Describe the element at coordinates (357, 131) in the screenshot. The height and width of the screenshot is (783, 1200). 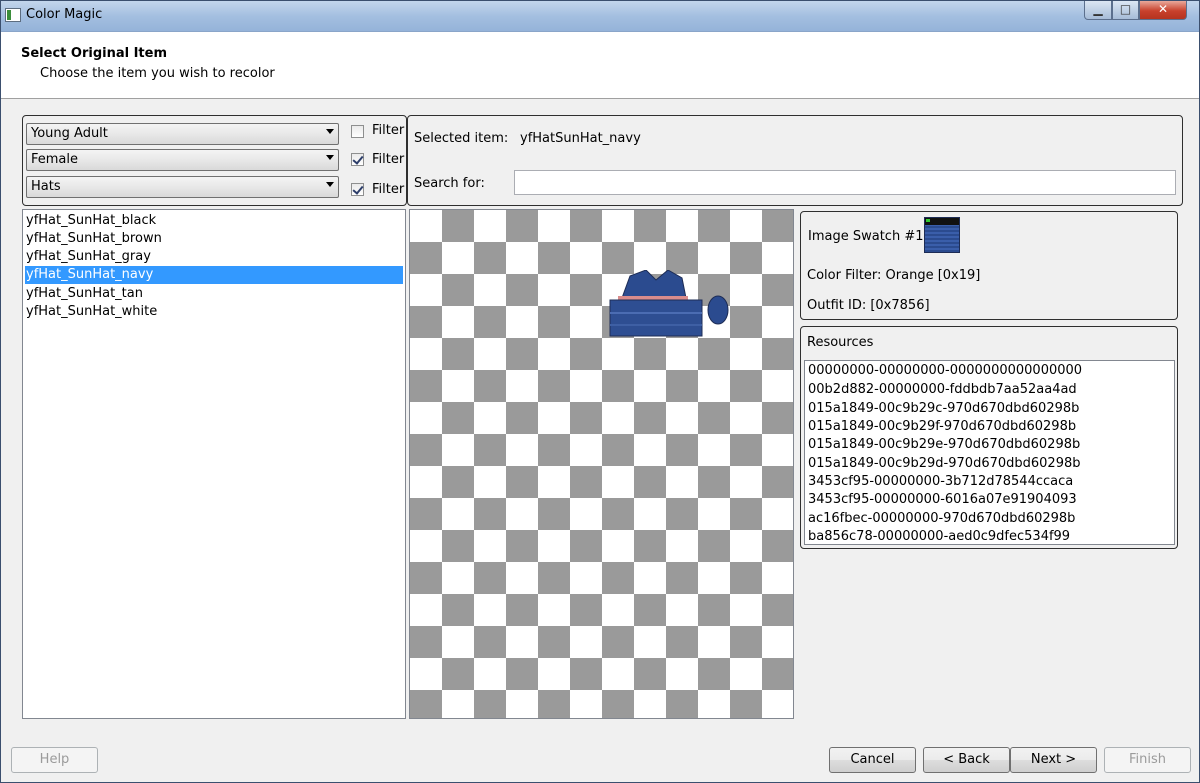
I see `age-filter-checkbox` at that location.